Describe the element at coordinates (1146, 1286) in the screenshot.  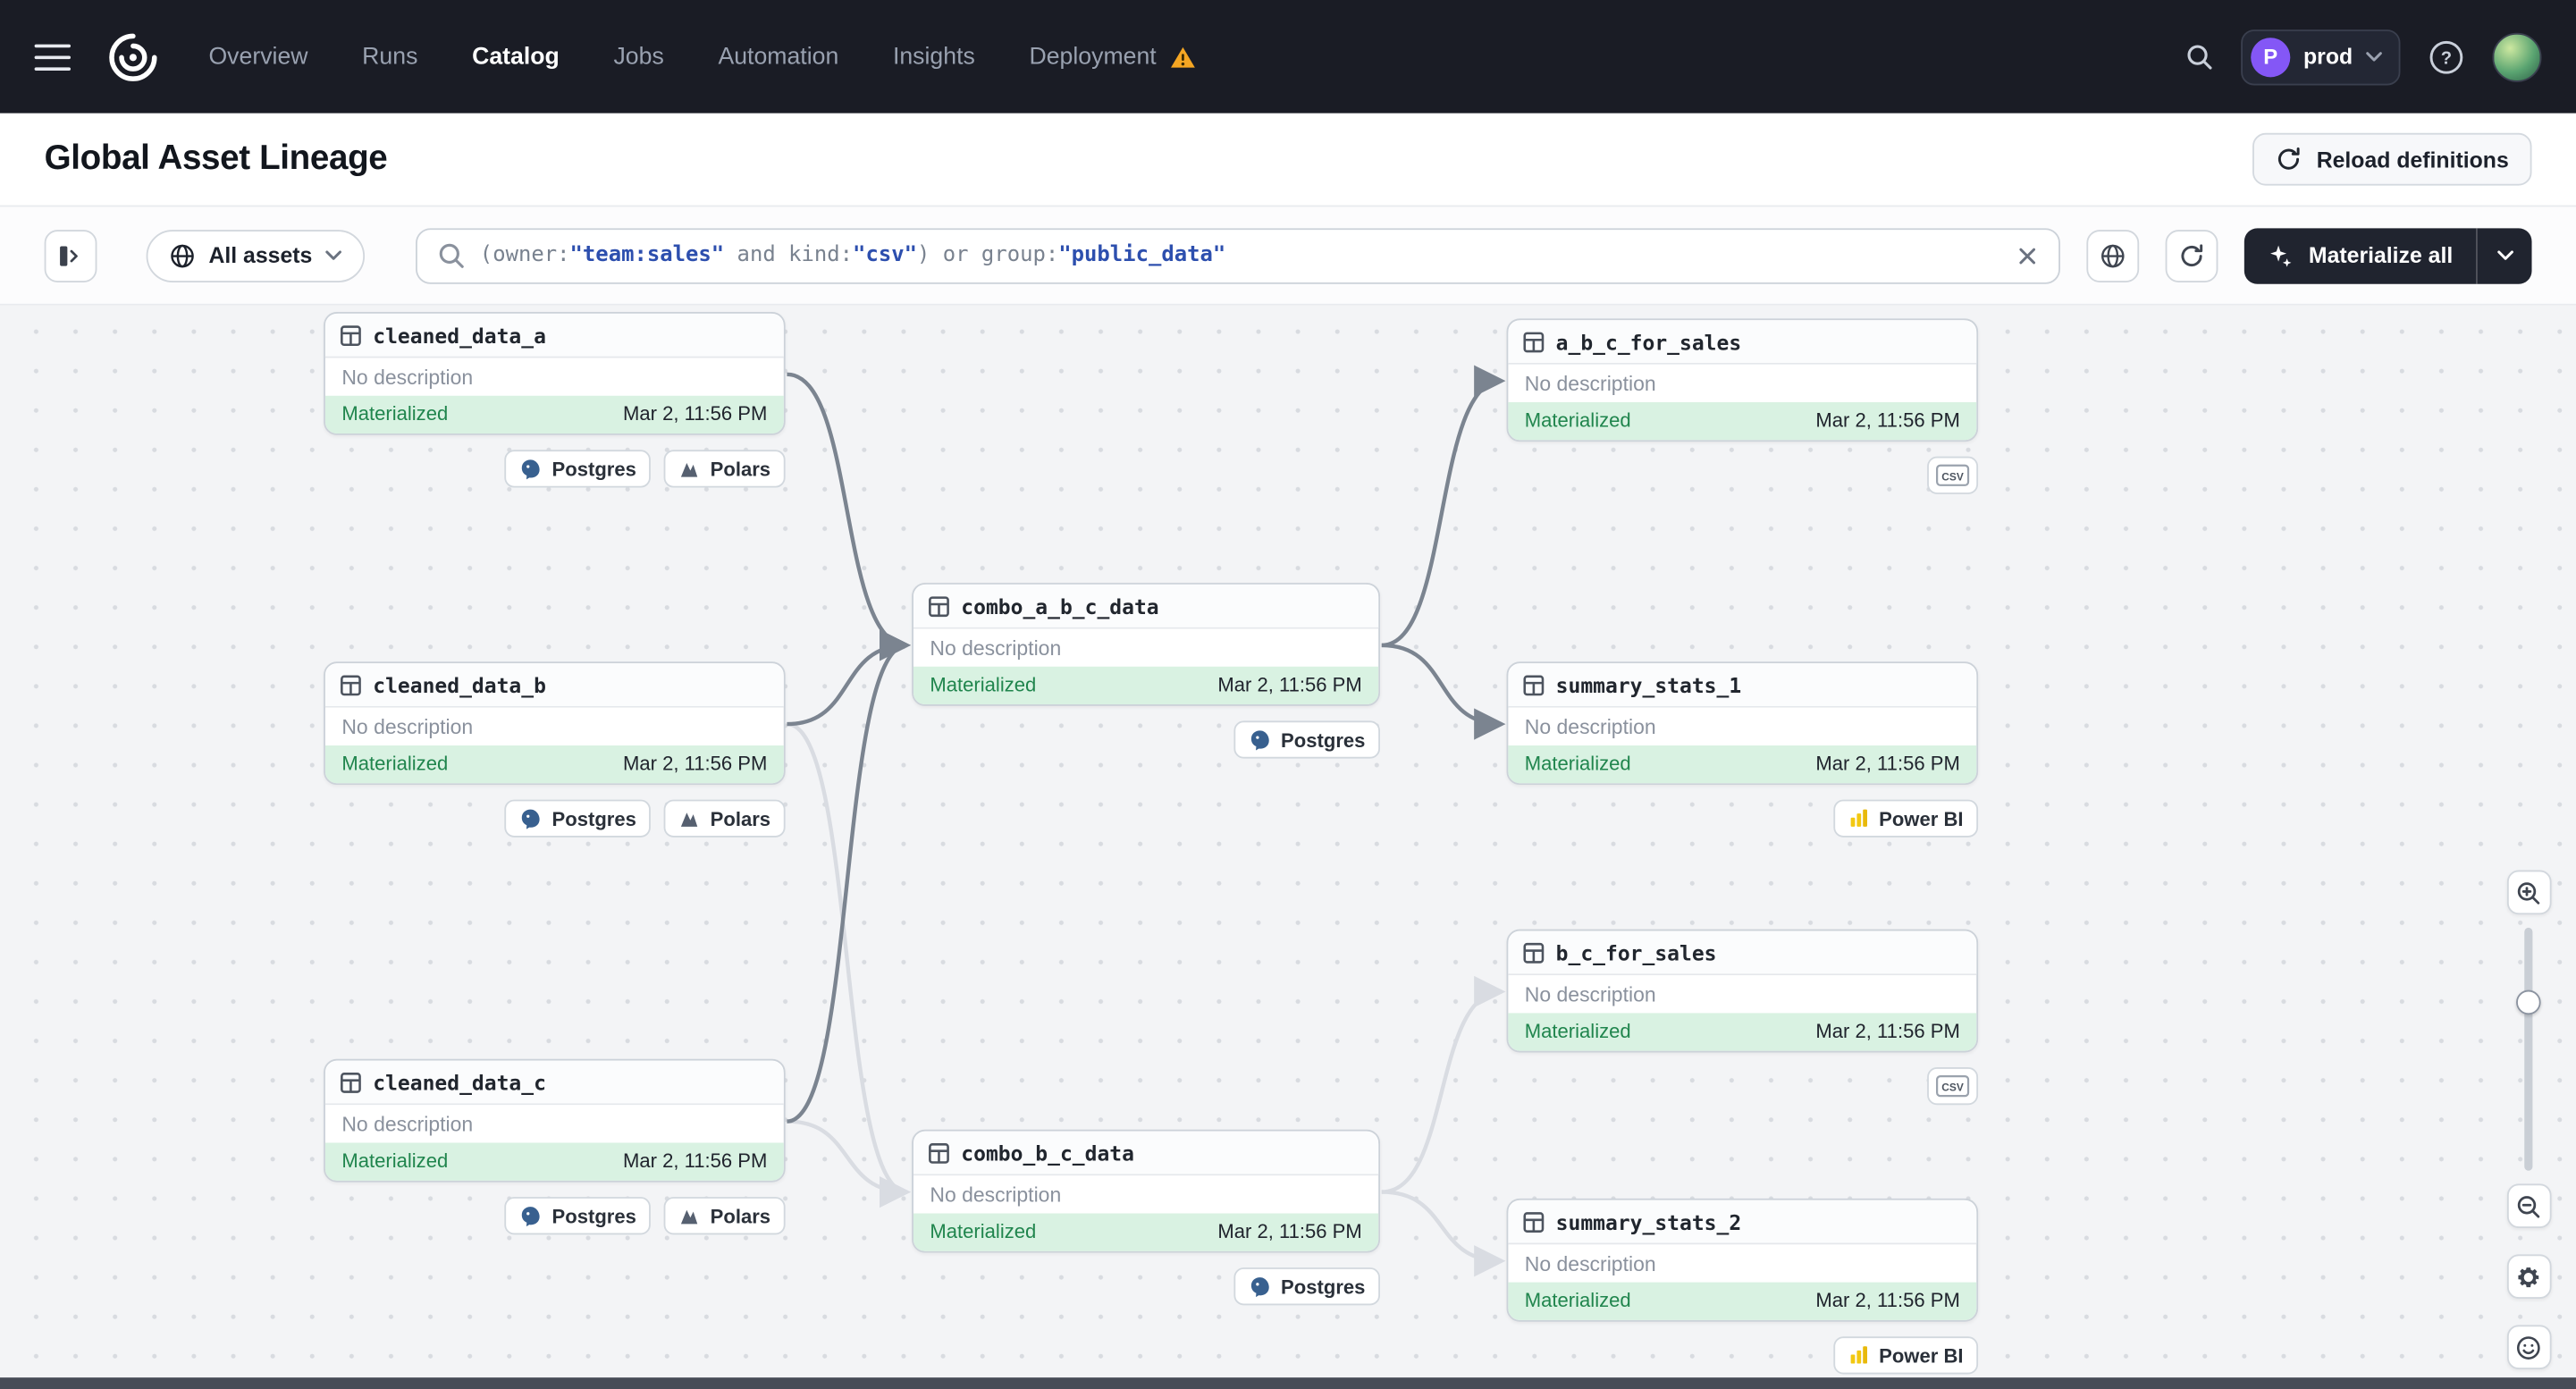
I see `asset-tags: Postgres` at that location.